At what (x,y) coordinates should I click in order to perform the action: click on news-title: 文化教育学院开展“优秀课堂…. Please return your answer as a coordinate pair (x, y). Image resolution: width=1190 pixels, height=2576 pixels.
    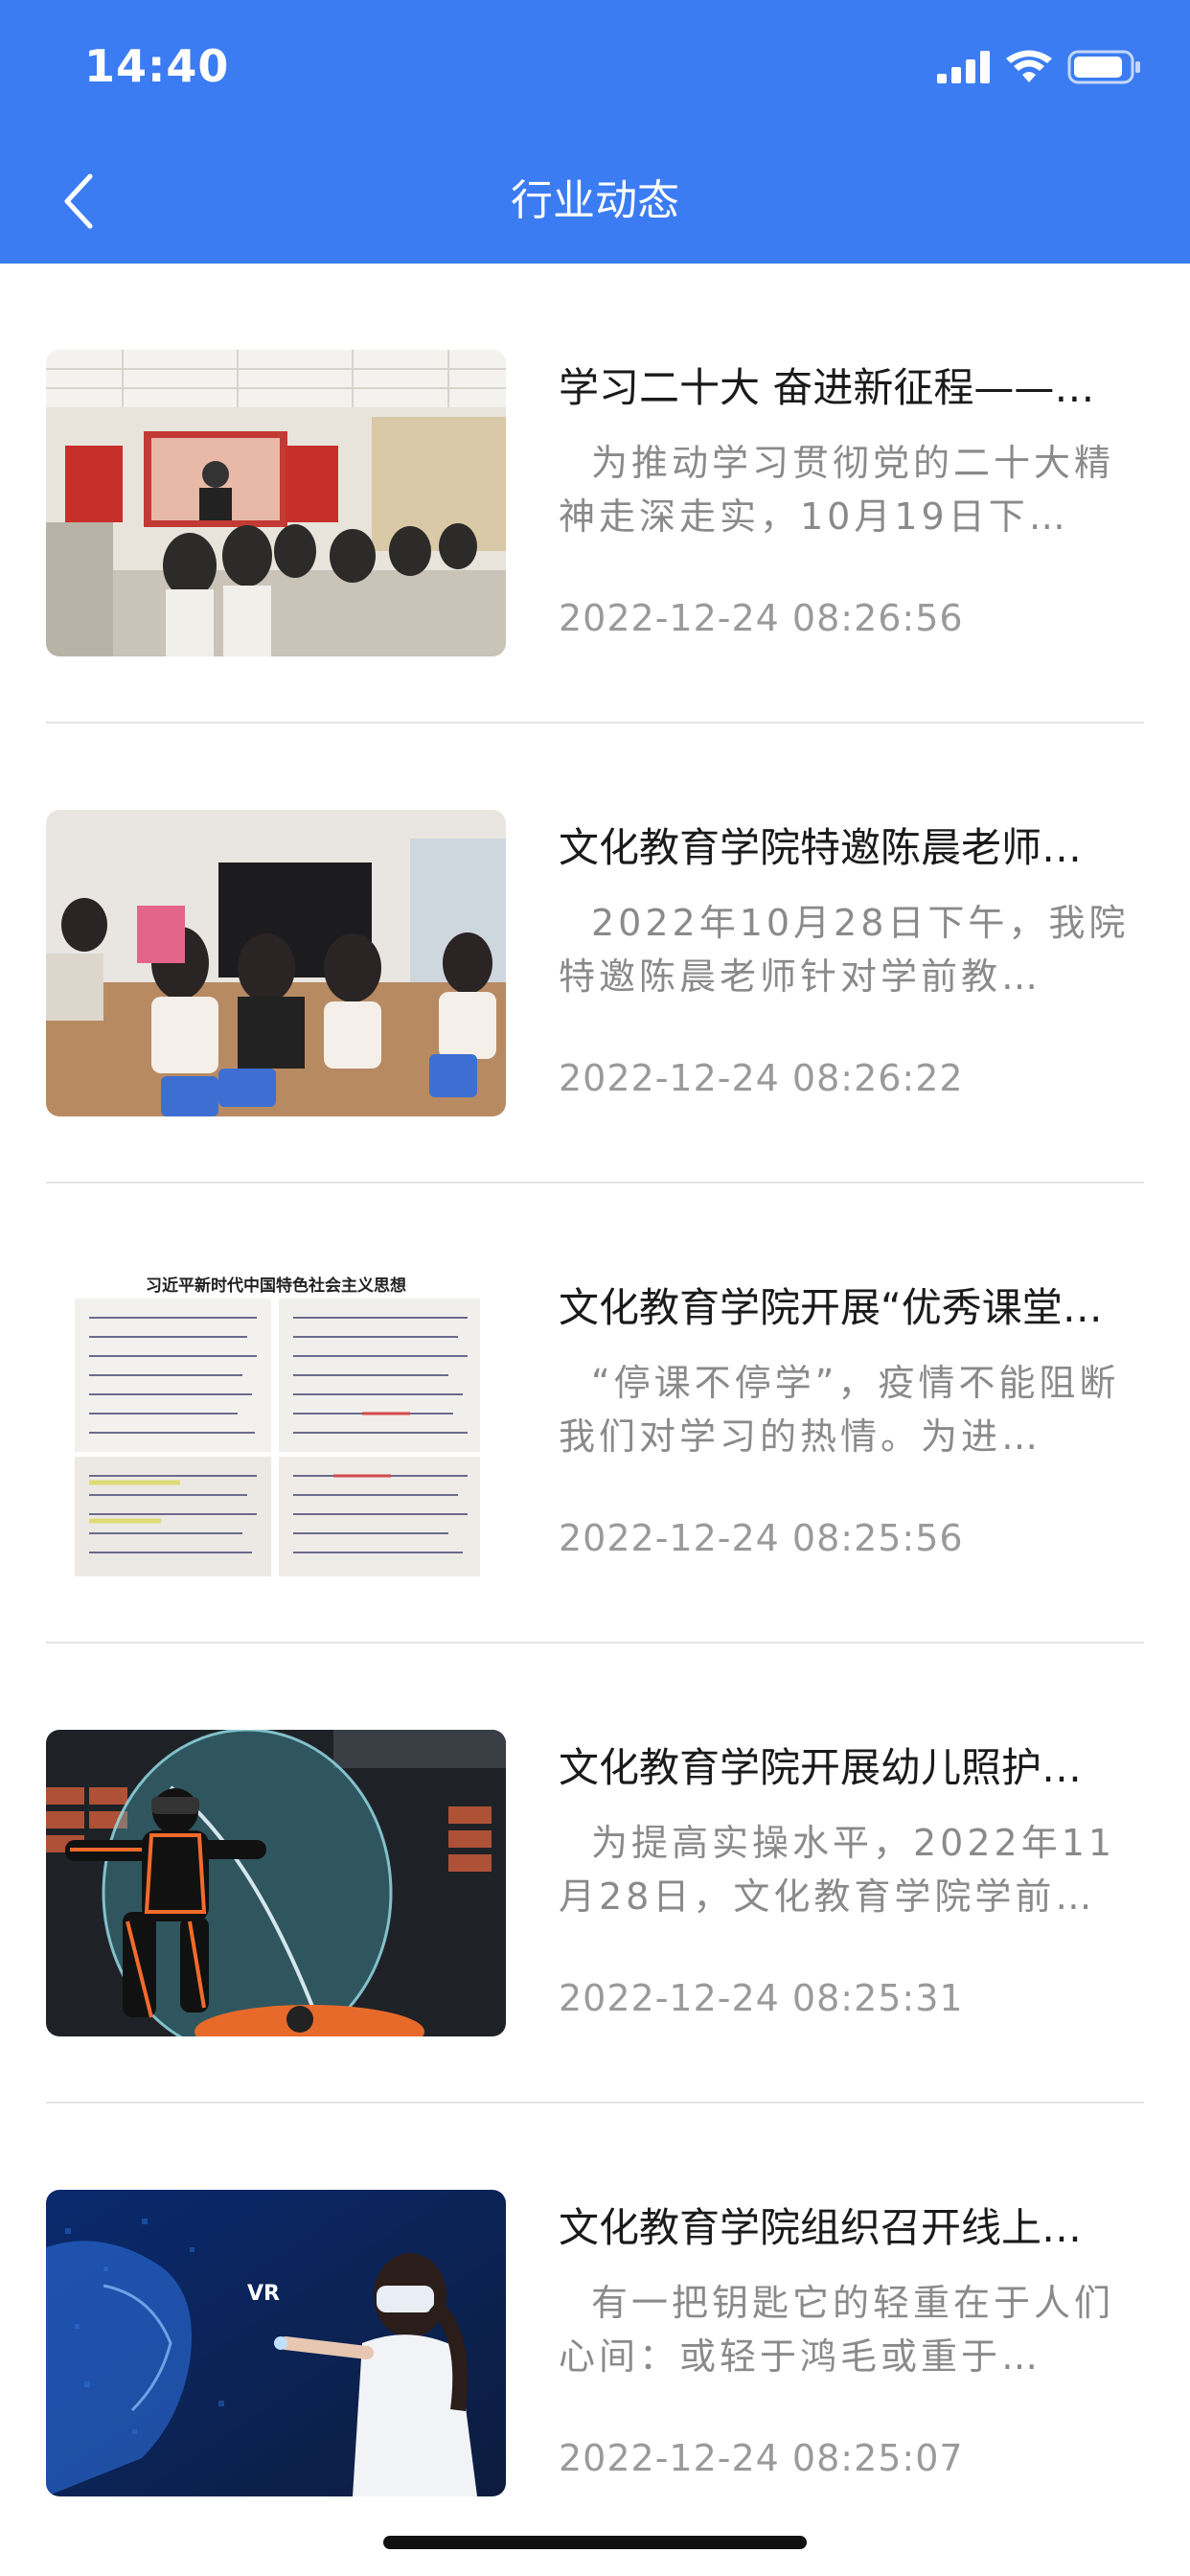
    Looking at the image, I should click on (831, 1307).